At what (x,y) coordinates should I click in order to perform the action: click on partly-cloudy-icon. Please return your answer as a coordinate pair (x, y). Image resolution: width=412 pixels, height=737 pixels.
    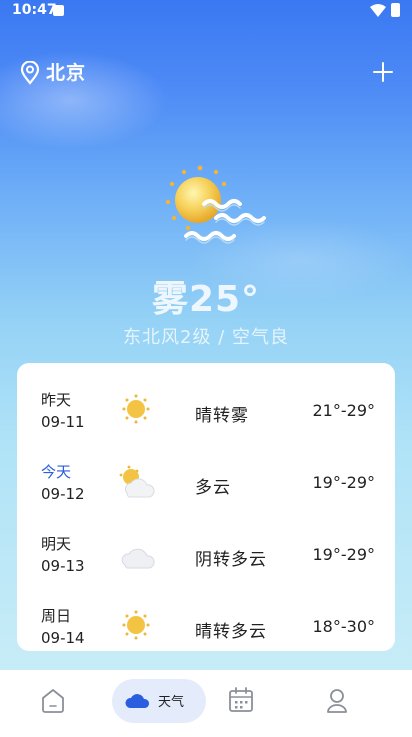
    Looking at the image, I should click on (137, 481).